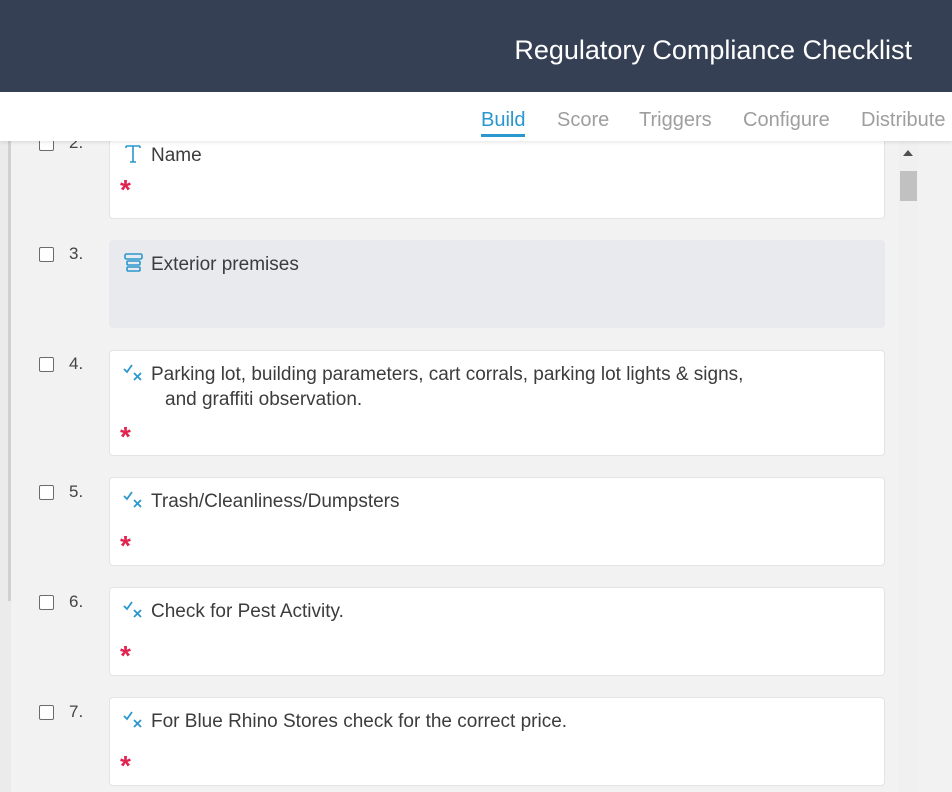  Describe the element at coordinates (133, 154) in the screenshot. I see `text-type-icon` at that location.